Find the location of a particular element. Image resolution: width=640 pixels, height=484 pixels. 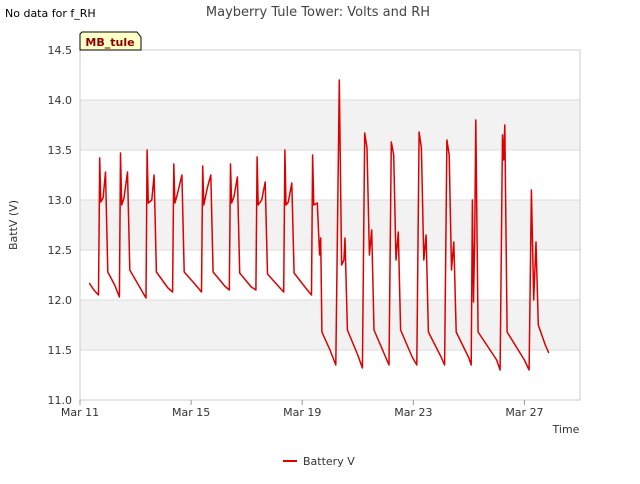

y-axis-label: BattV (V) is located at coordinates (13, 225).